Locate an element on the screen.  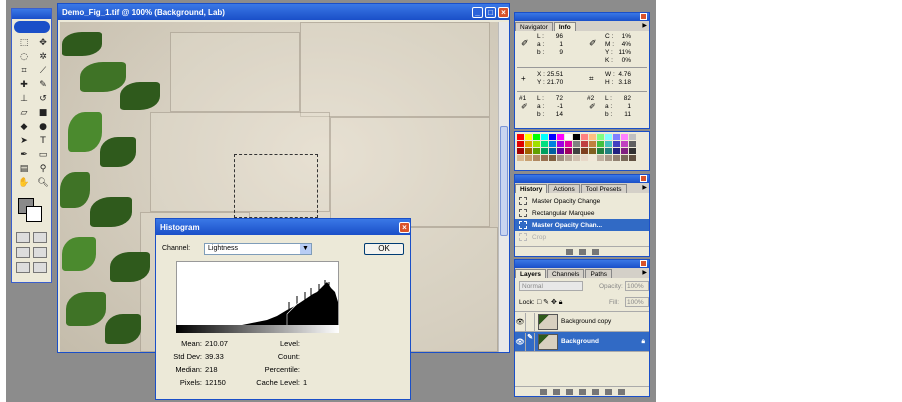
selection-marquee is located at coordinates (276, 186).